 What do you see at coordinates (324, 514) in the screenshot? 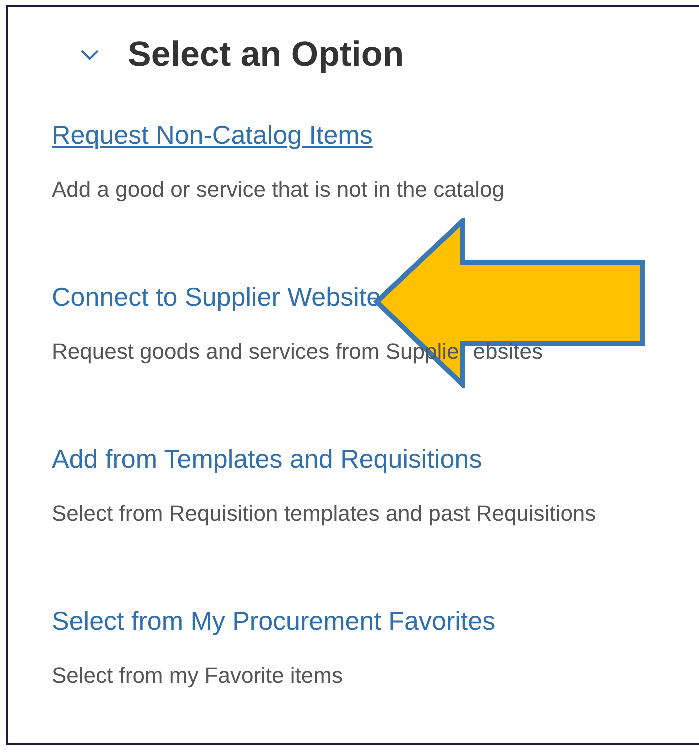
I see `option-description: Select from Requisition templates and past Requisitions` at bounding box center [324, 514].